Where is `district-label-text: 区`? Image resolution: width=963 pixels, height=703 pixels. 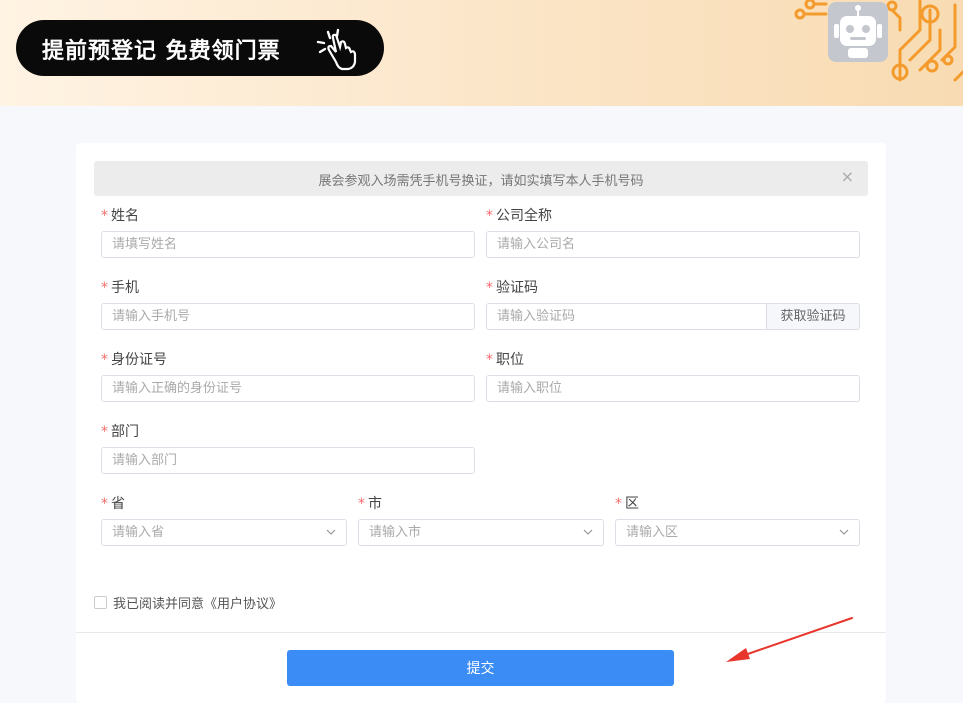 district-label-text: 区 is located at coordinates (632, 504).